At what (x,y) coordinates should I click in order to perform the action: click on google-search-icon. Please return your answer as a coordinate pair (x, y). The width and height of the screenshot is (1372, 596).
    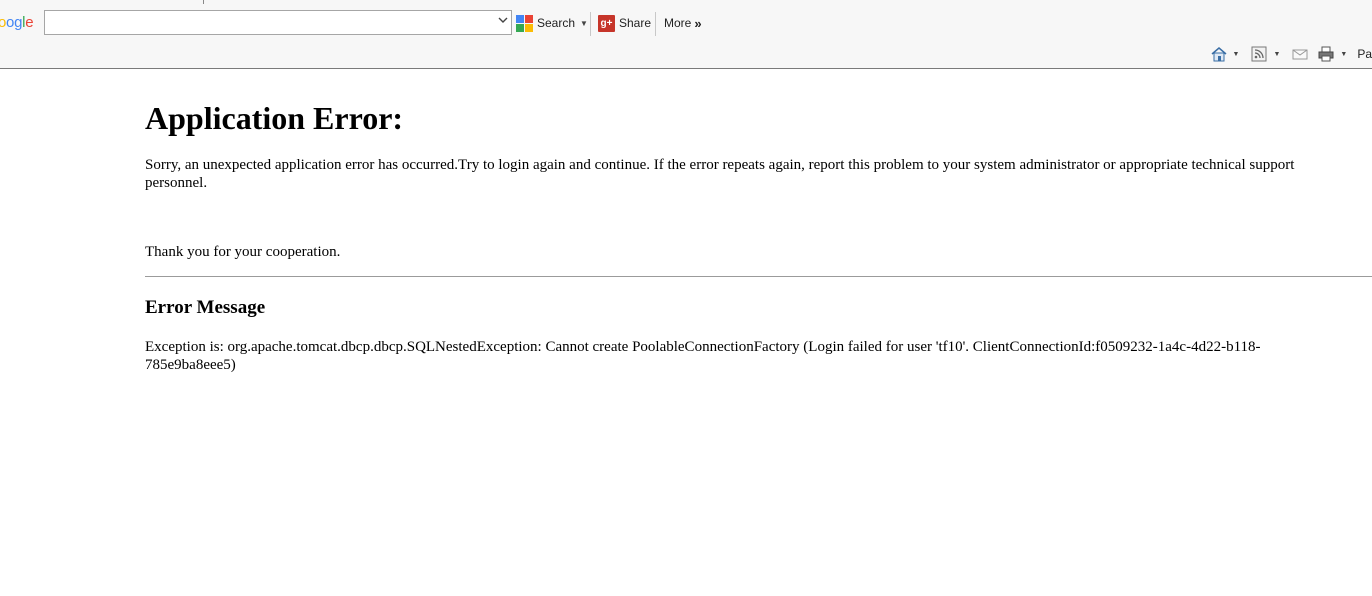
    Looking at the image, I should click on (524, 23).